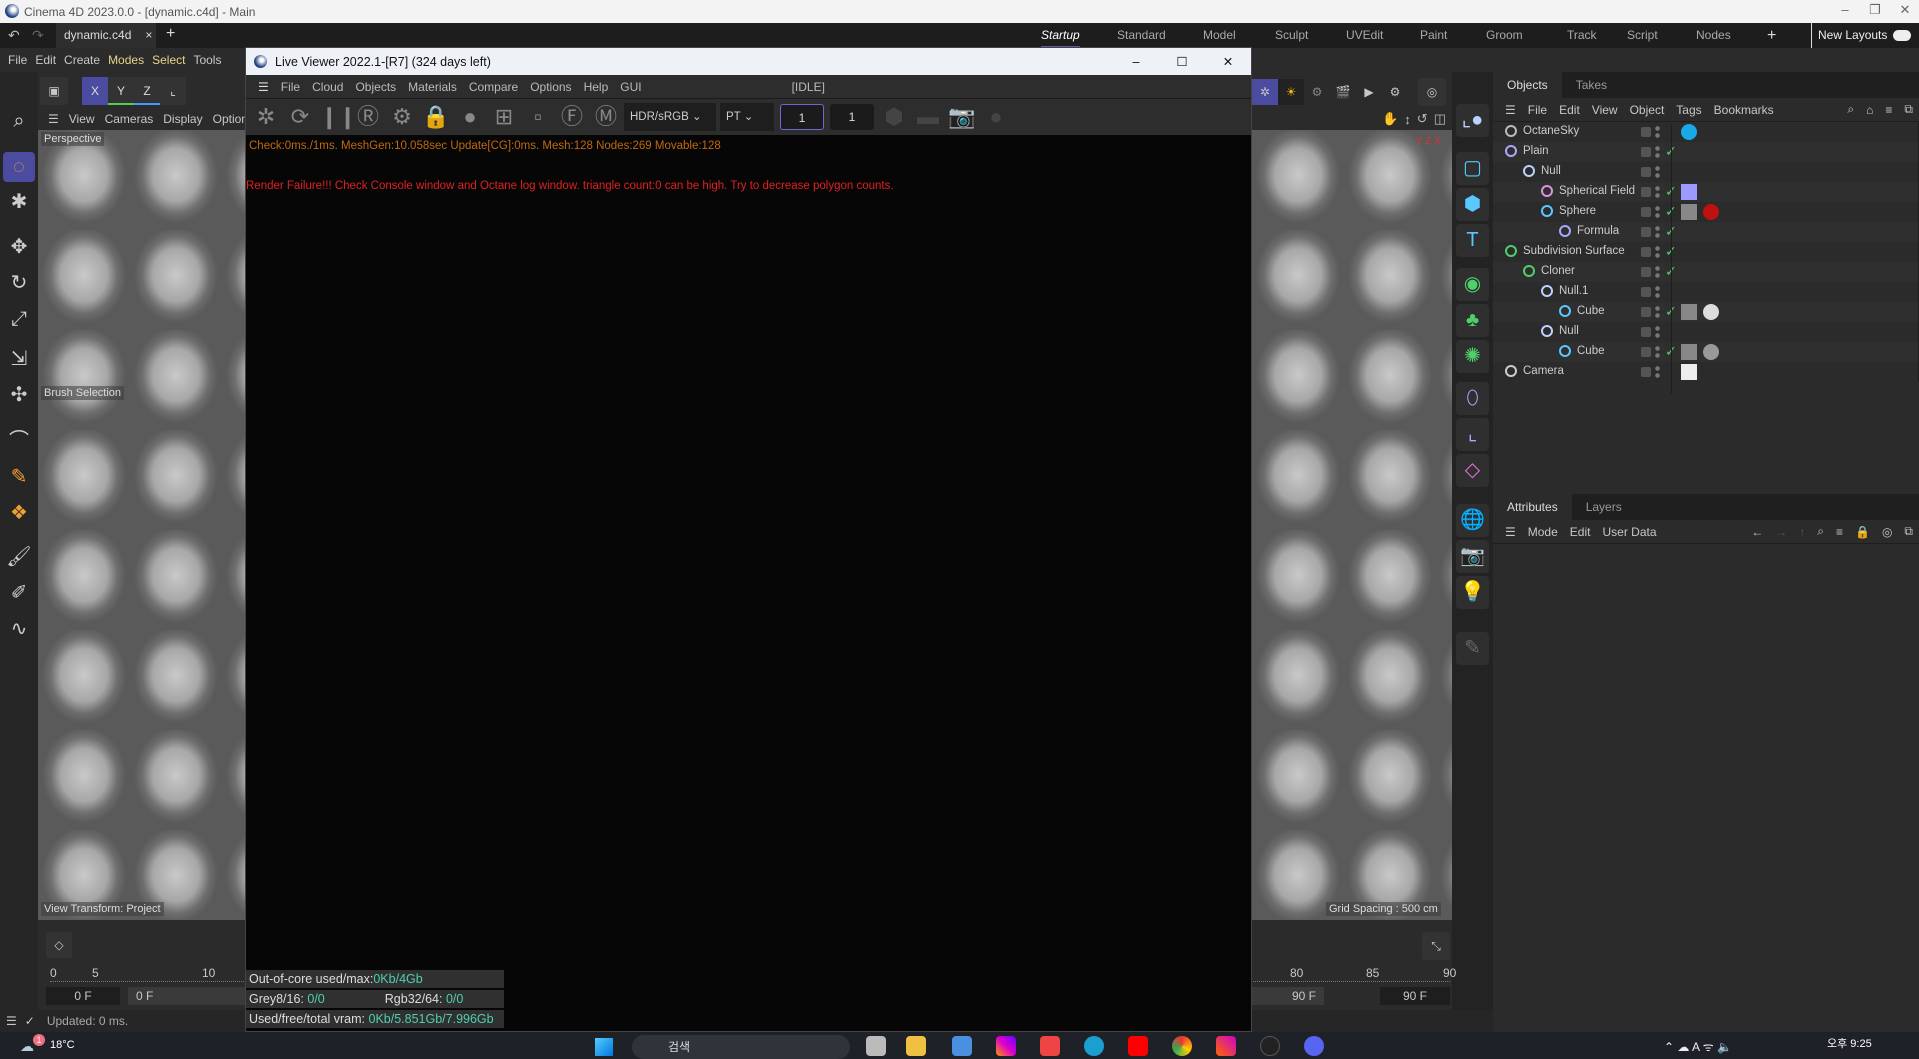 The height and width of the screenshot is (1059, 1919). What do you see at coordinates (604, 1047) in the screenshot?
I see `windows-start-icon` at bounding box center [604, 1047].